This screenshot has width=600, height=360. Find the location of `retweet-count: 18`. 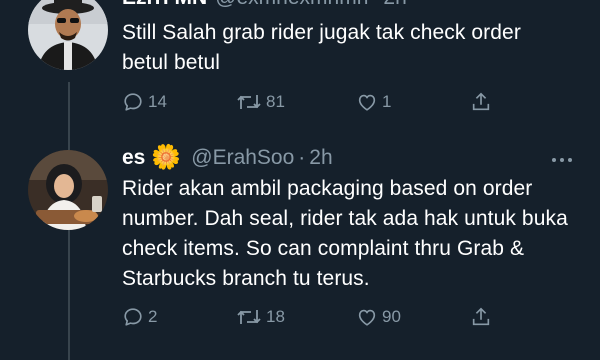

retweet-count: 18 is located at coordinates (275, 316).